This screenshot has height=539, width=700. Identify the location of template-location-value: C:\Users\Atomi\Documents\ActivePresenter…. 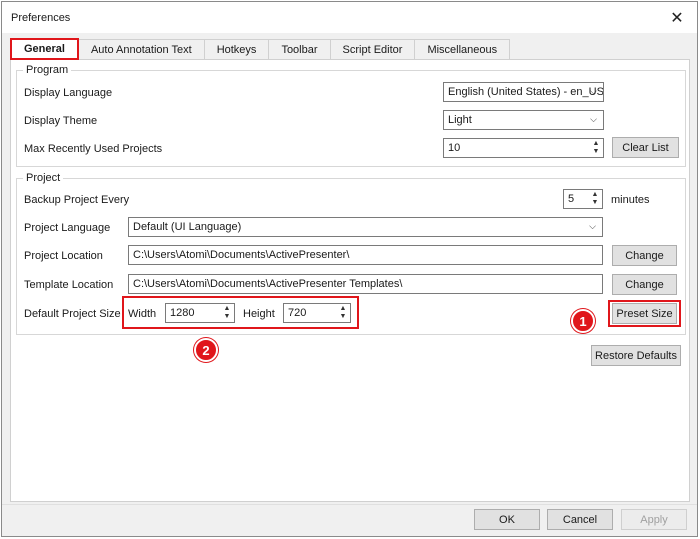
(268, 284).